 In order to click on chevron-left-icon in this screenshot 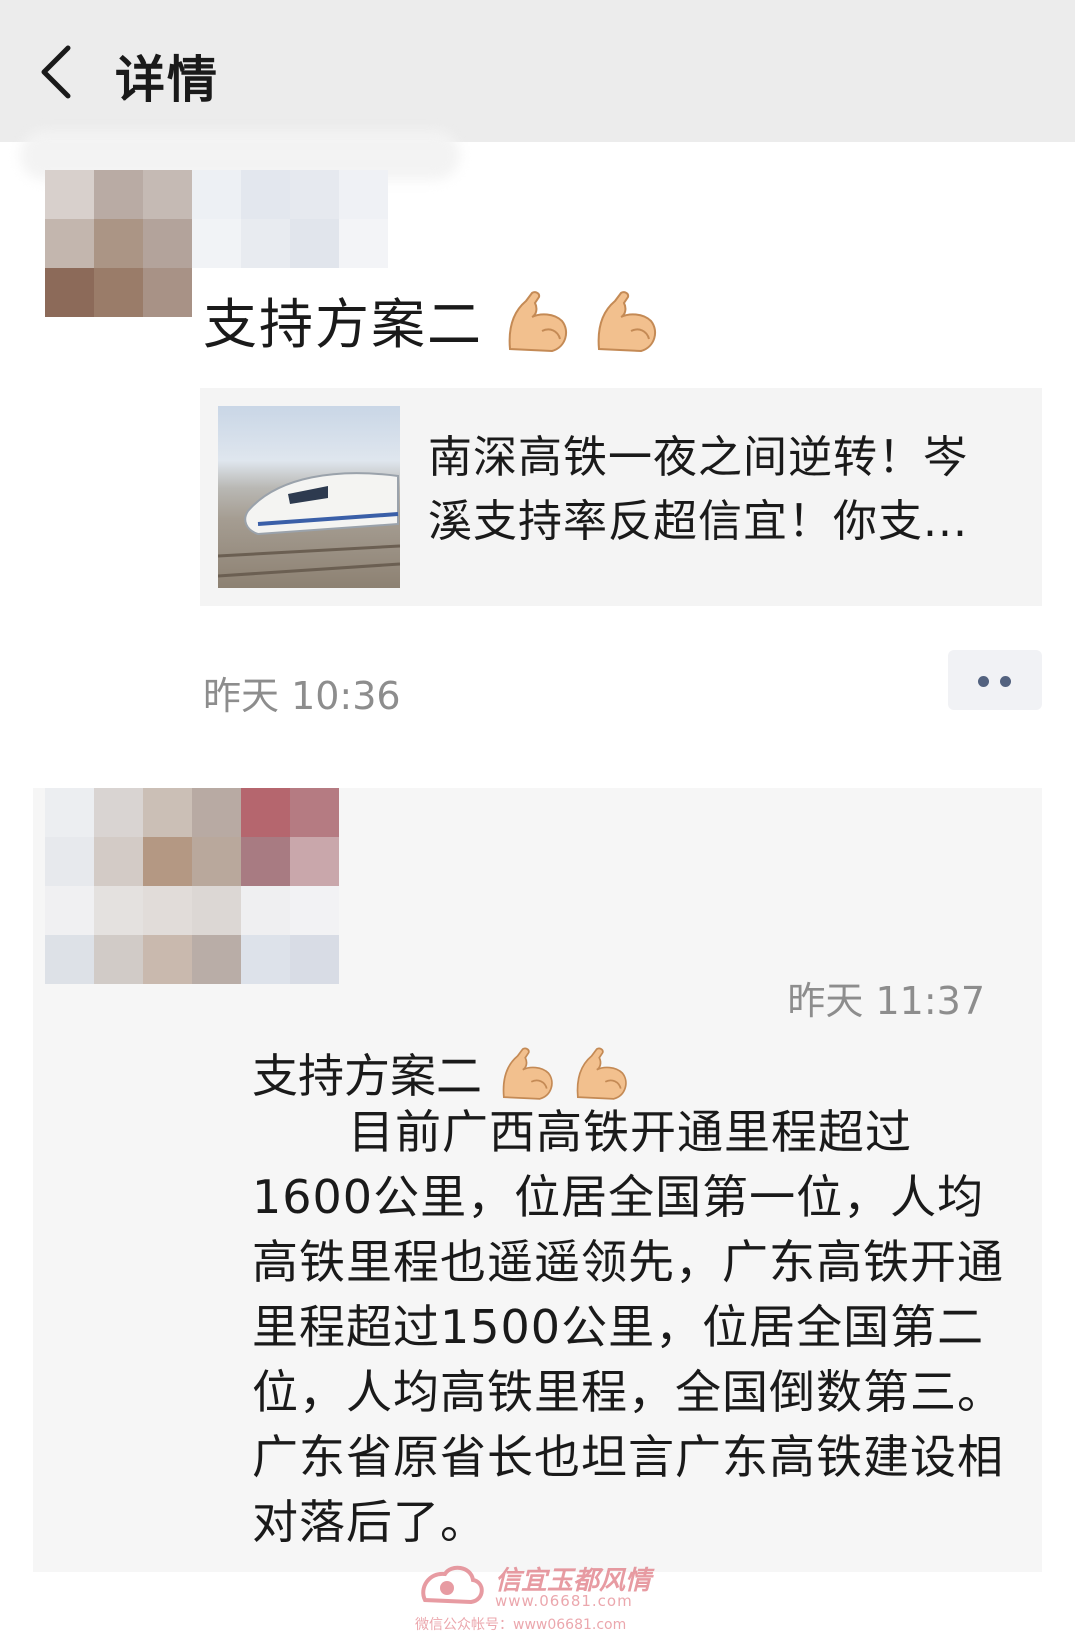, I will do `click(56, 72)`.